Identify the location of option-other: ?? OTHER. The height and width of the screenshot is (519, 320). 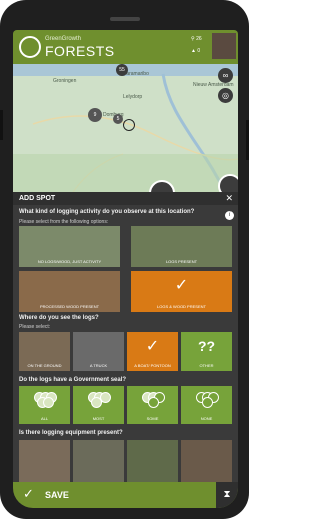
(206, 351).